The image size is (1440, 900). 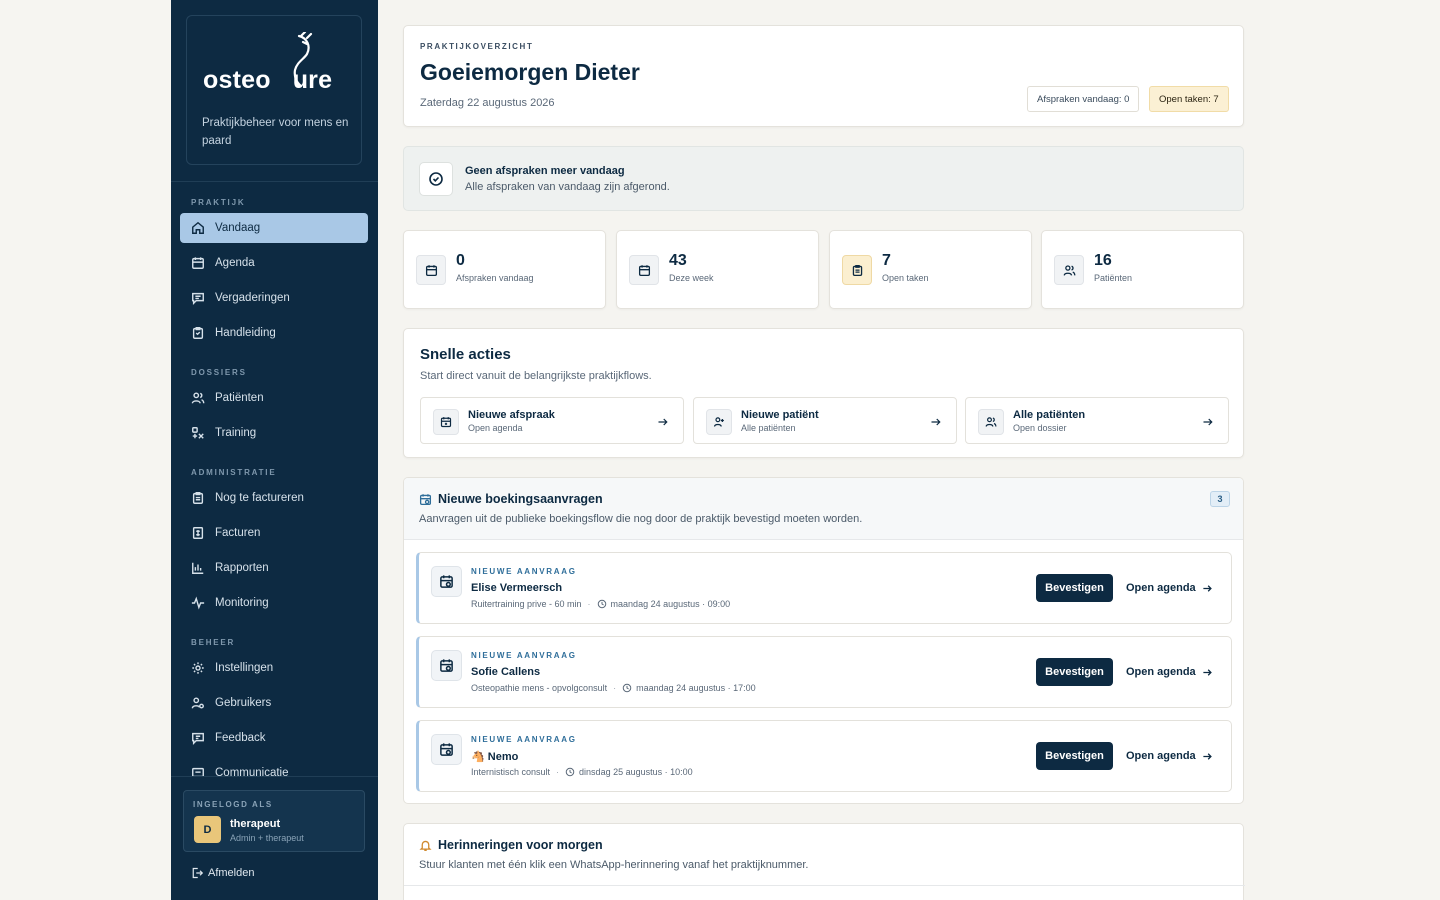 What do you see at coordinates (717, 269) in the screenshot?
I see `stat-card-this-week: 43 Deze week` at bounding box center [717, 269].